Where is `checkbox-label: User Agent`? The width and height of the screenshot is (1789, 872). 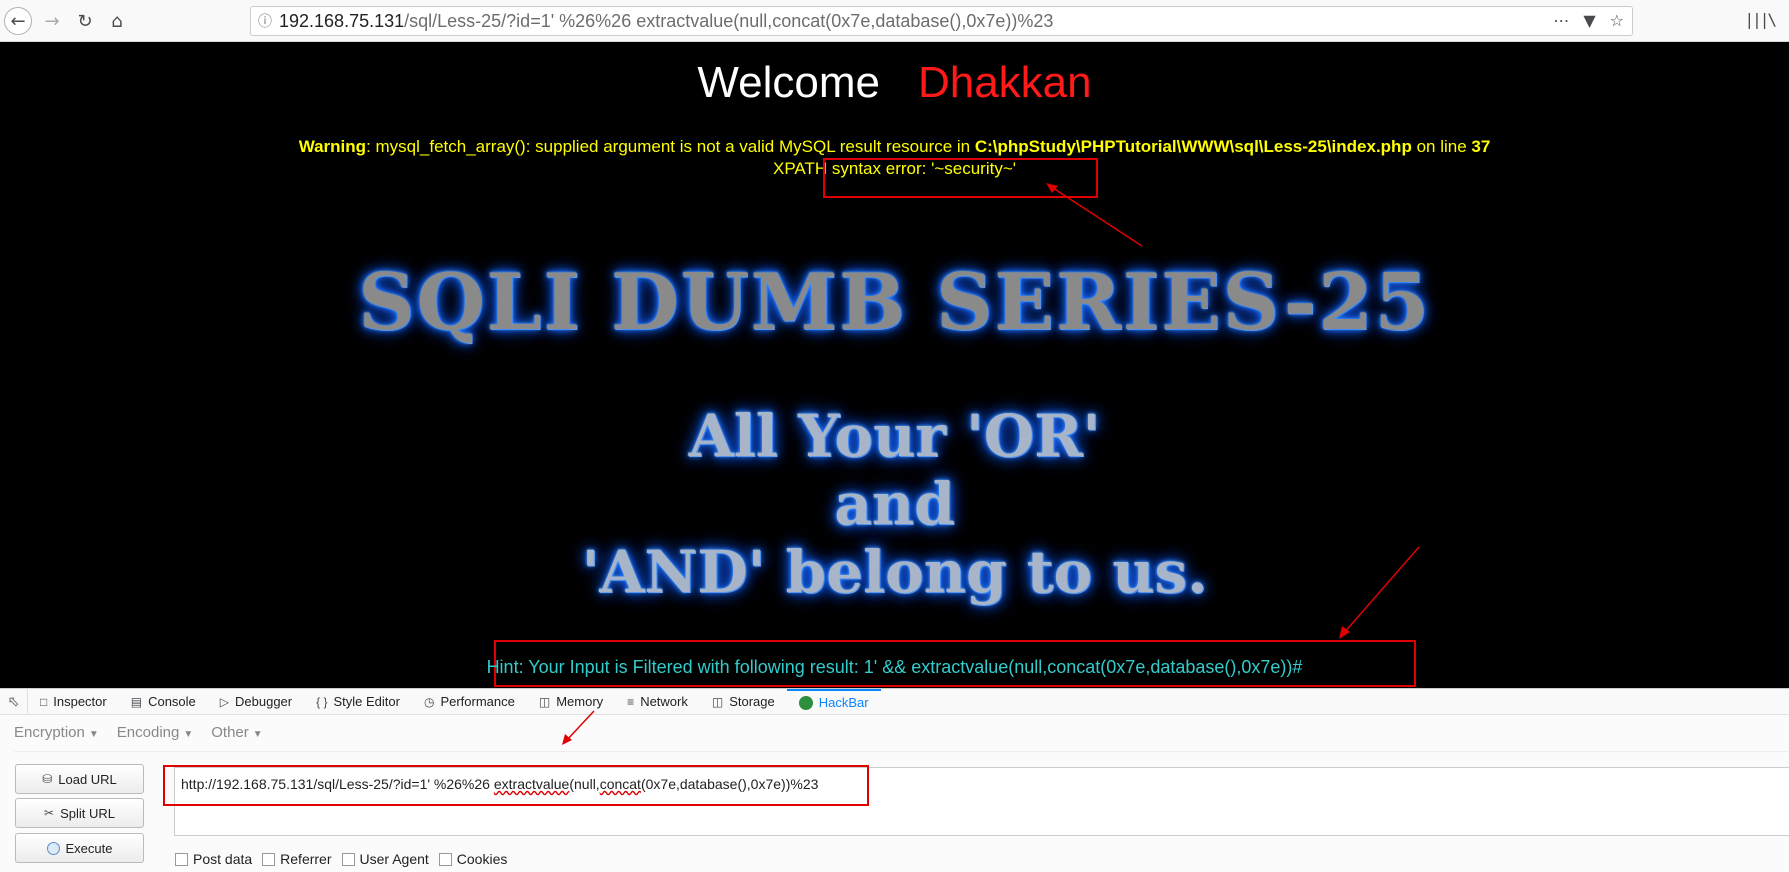 checkbox-label: User Agent is located at coordinates (394, 859).